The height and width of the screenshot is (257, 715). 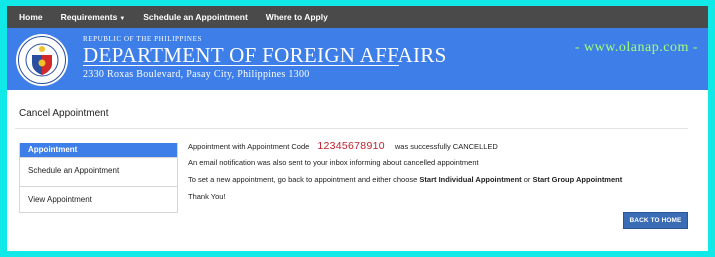 I want to click on nav-requirements: Requirements ▼, so click(x=93, y=17).